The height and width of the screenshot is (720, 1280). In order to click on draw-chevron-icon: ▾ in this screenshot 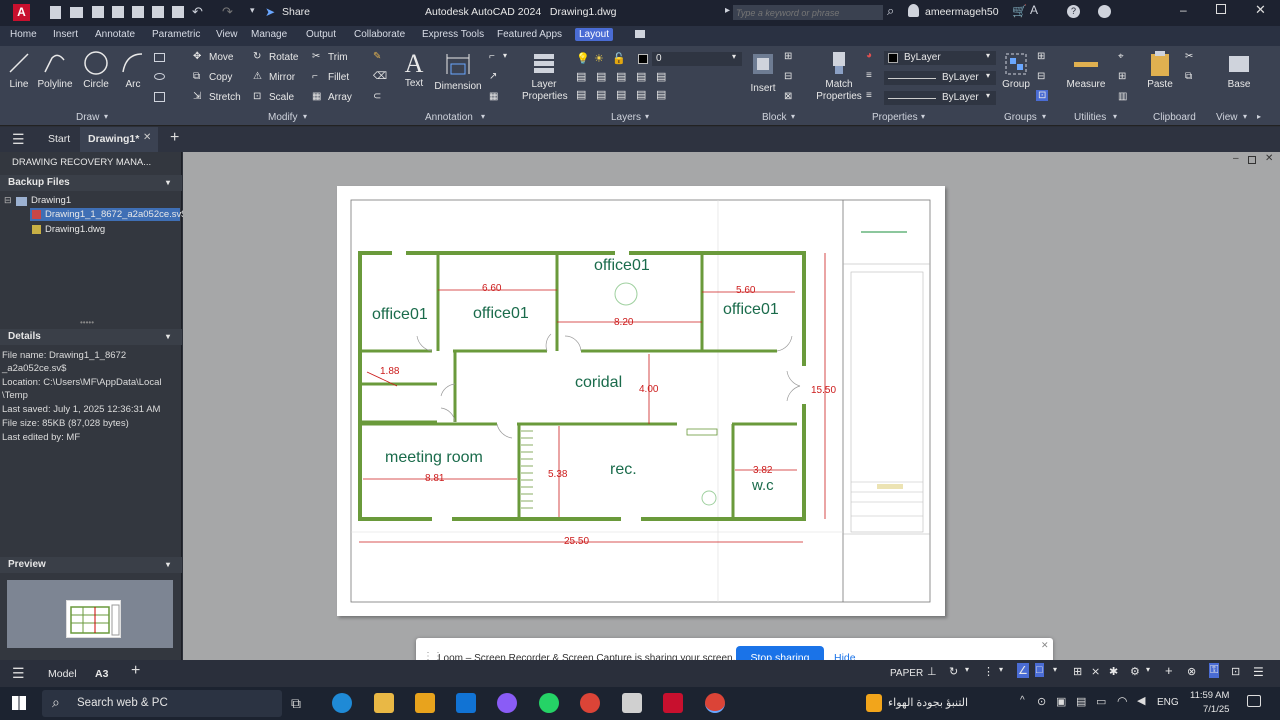, I will do `click(106, 116)`.